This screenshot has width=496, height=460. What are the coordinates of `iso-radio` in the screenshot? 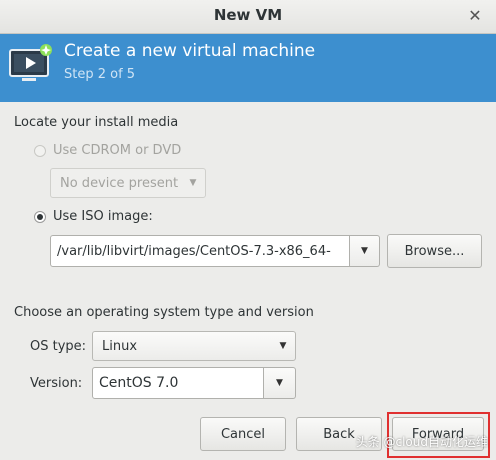 It's located at (40, 216).